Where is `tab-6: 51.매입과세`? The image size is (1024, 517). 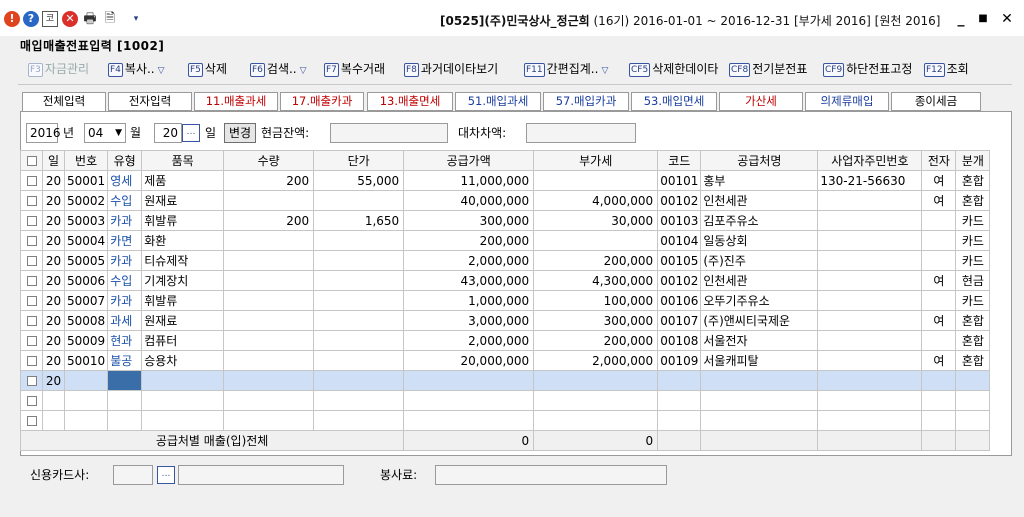
tab-6: 51.매입과세 is located at coordinates (498, 101).